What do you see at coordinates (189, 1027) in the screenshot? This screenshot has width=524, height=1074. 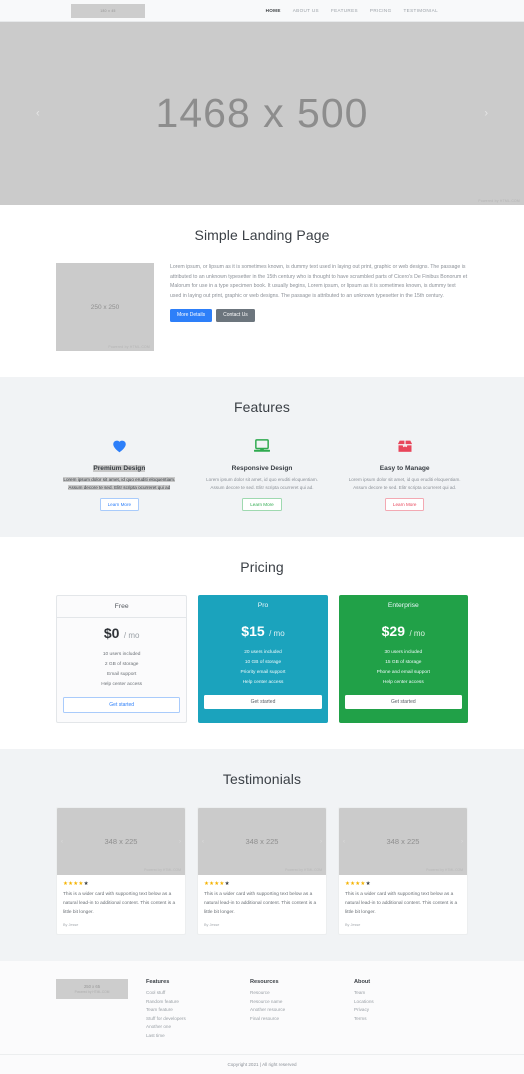 I see `footer-link: Another one` at bounding box center [189, 1027].